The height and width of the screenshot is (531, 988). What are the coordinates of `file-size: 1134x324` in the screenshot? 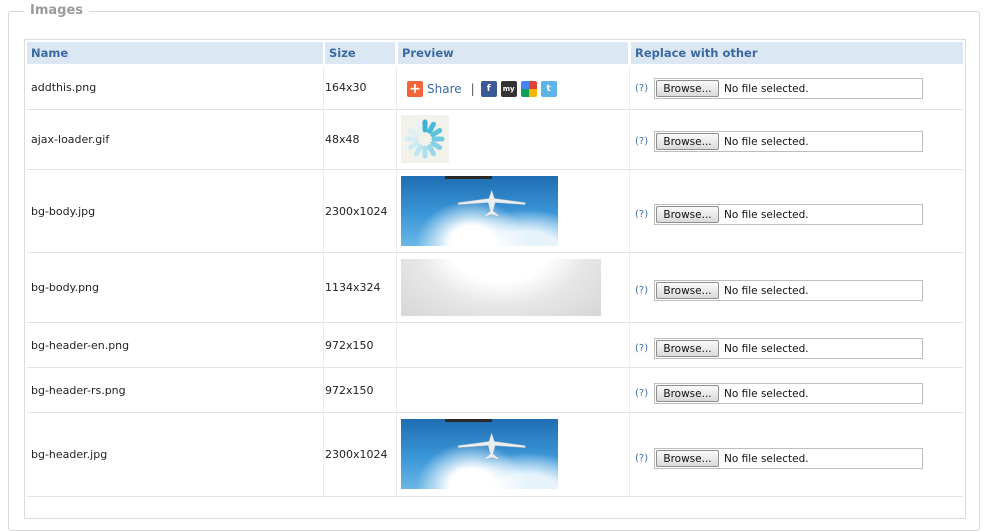 It's located at (353, 287).